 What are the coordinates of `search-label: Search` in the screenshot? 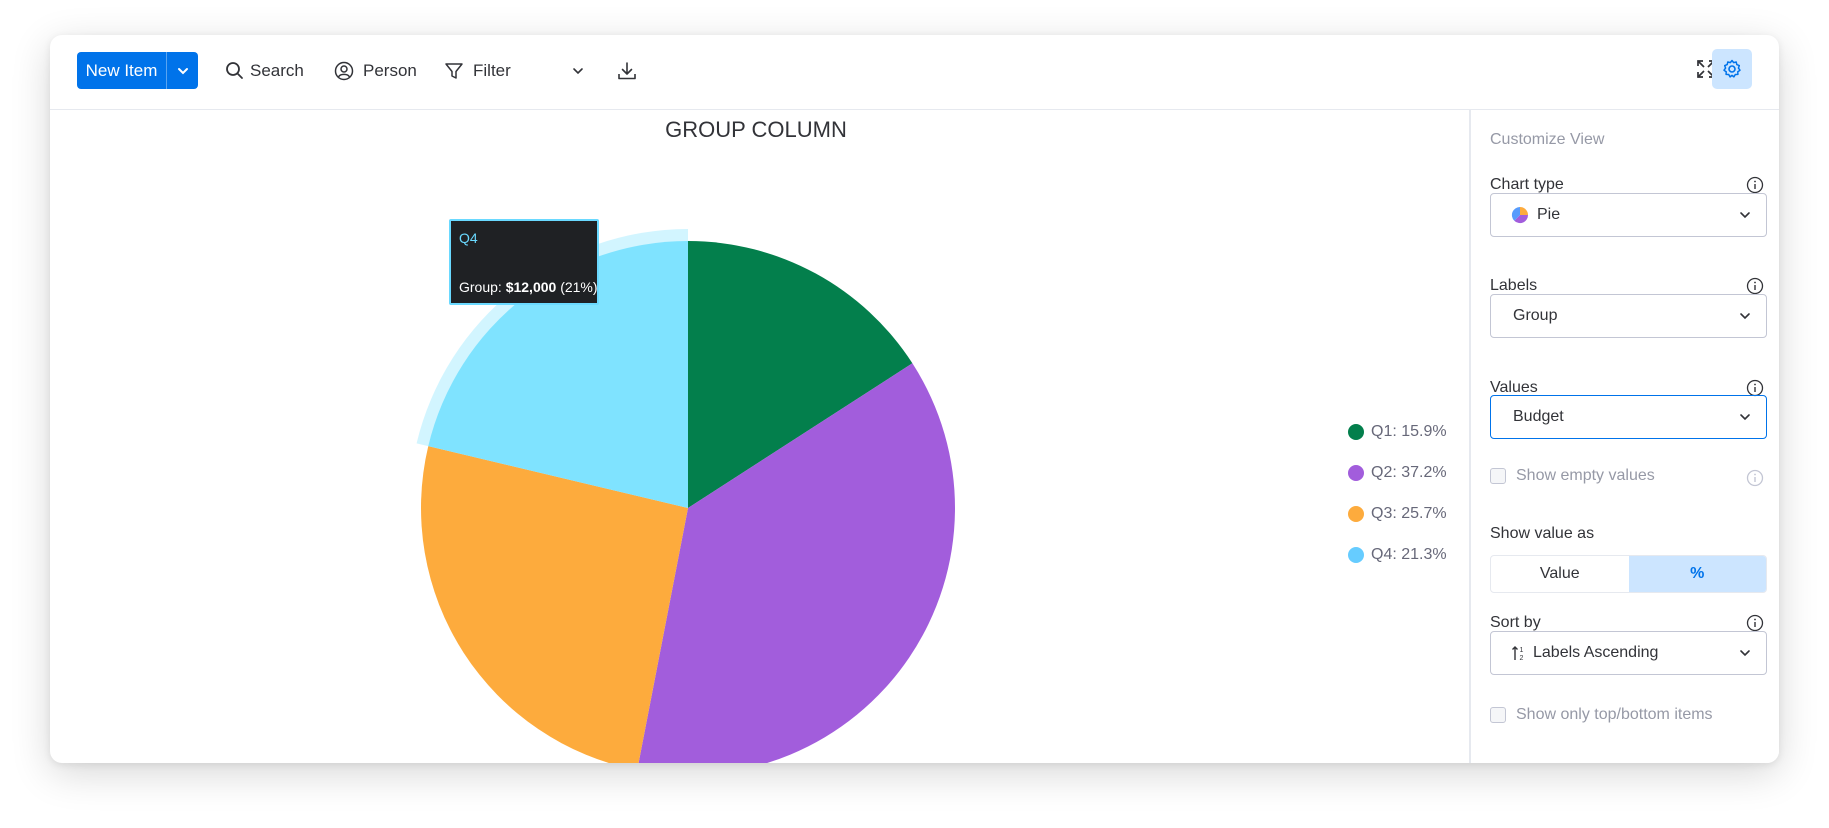 It's located at (277, 70).